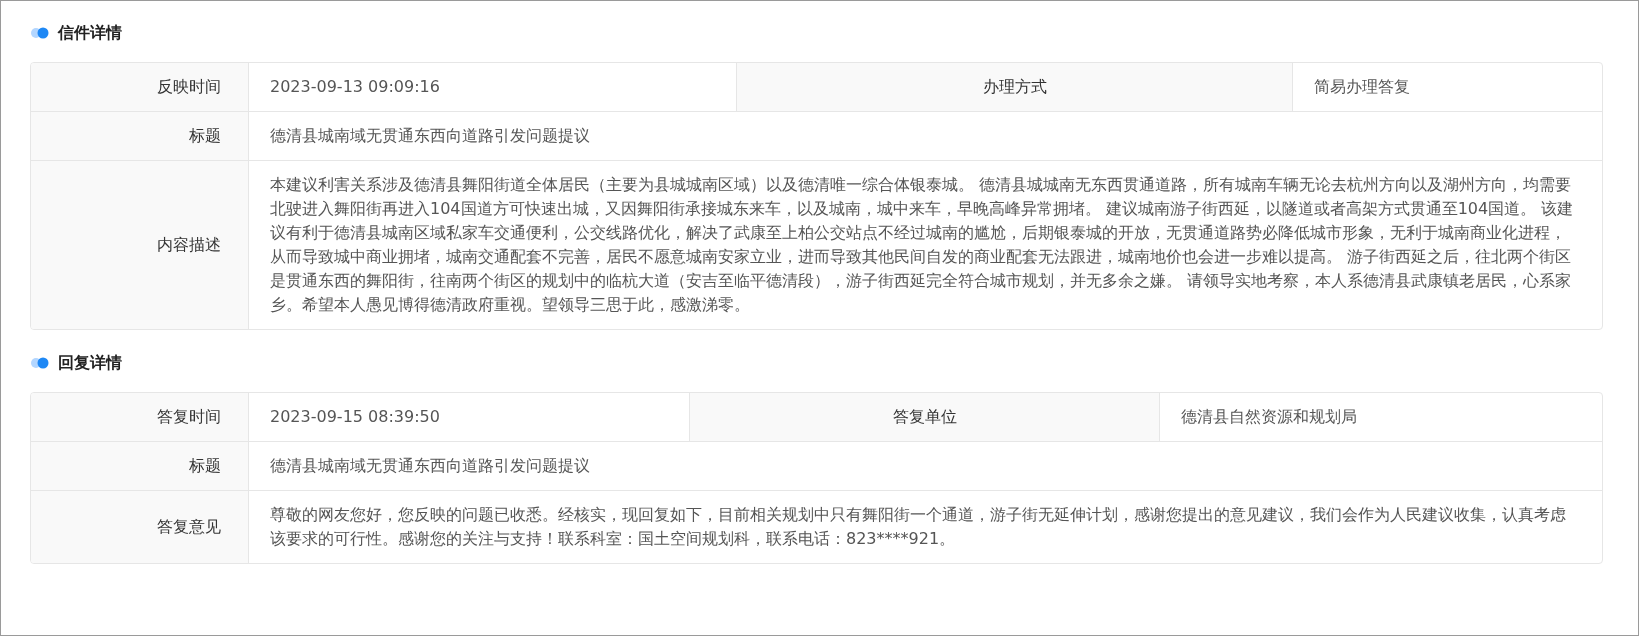  I want to click on field-label: 答复时间, so click(140, 417).